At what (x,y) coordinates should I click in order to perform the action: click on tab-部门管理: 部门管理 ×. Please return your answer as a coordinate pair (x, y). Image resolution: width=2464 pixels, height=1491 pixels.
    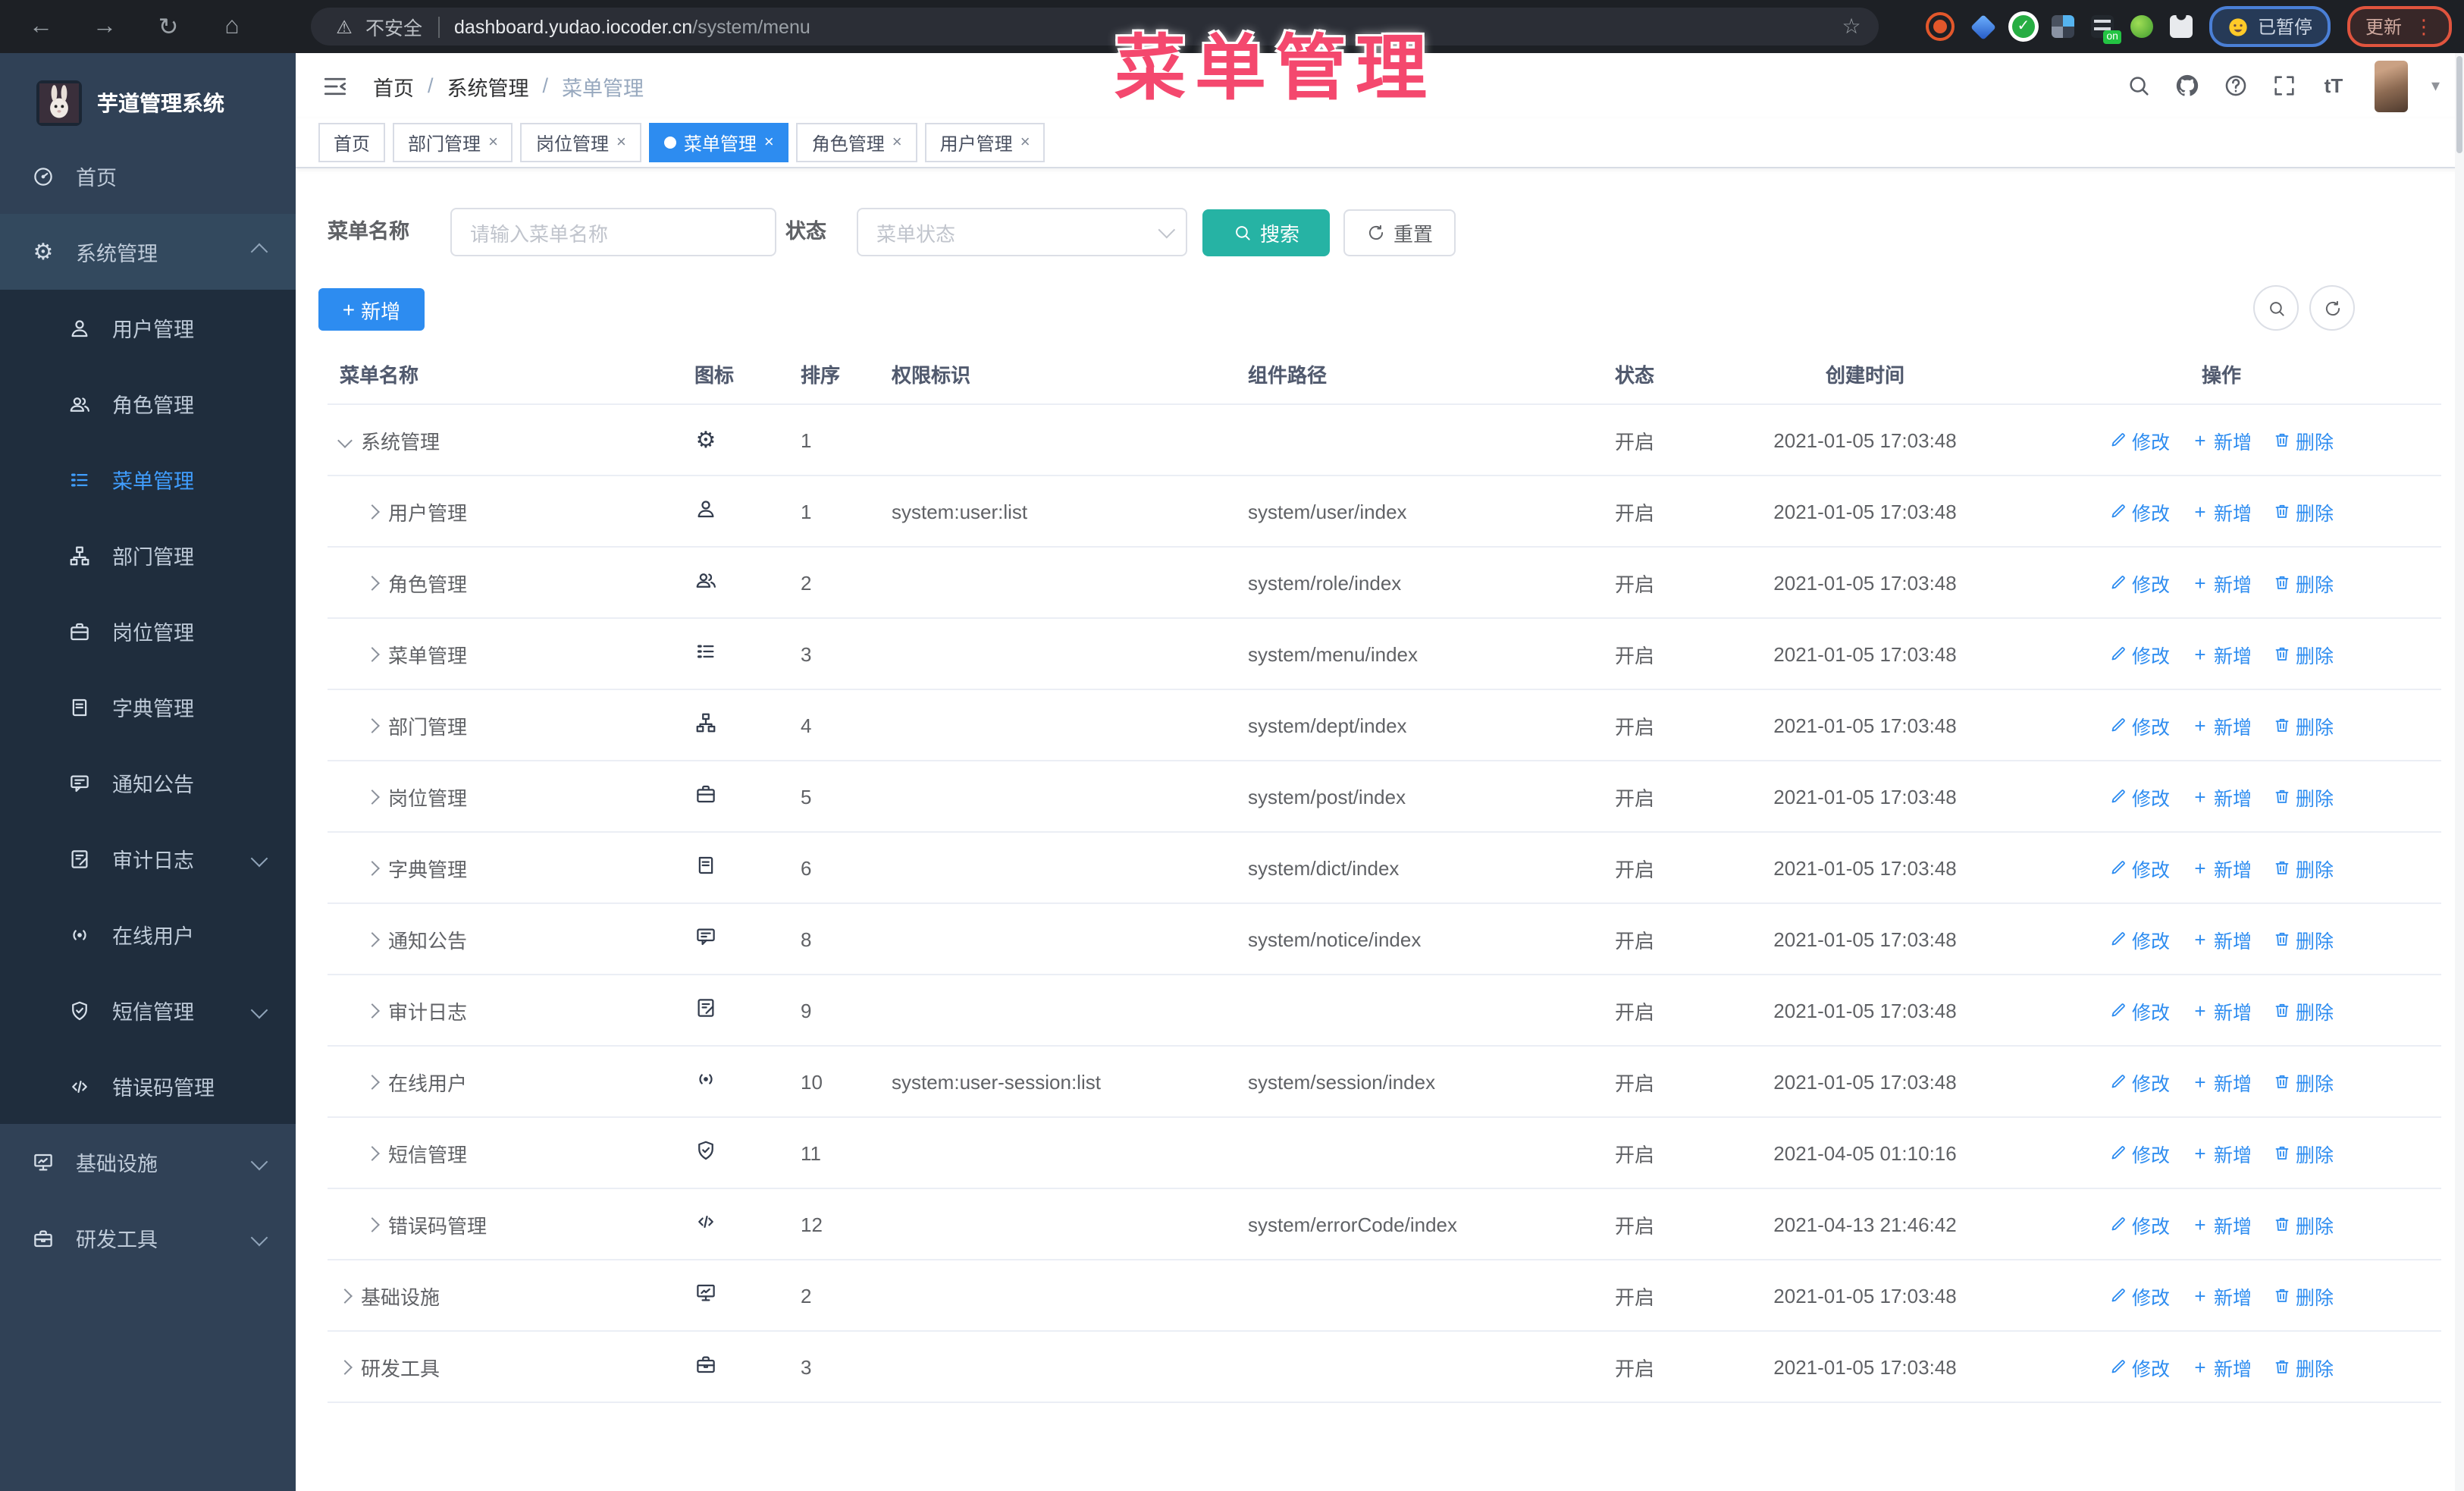
    Looking at the image, I should click on (453, 142).